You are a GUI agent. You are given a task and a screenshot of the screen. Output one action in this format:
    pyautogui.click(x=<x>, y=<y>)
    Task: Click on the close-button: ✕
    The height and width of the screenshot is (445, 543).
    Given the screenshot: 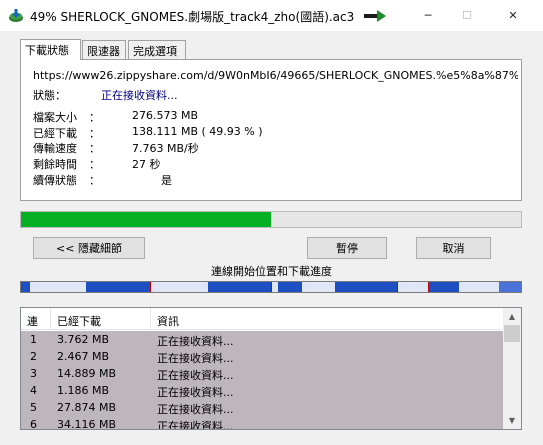 What is the action you would take?
    pyautogui.click(x=513, y=15)
    